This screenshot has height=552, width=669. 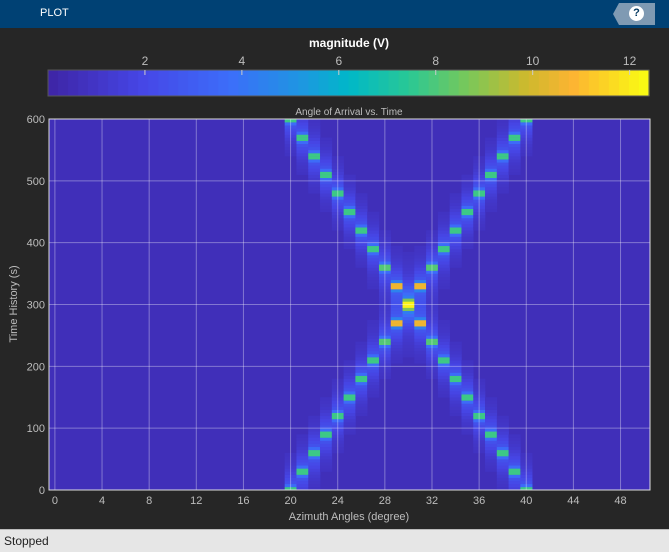 I want to click on x-tick-label: 48, so click(x=620, y=501).